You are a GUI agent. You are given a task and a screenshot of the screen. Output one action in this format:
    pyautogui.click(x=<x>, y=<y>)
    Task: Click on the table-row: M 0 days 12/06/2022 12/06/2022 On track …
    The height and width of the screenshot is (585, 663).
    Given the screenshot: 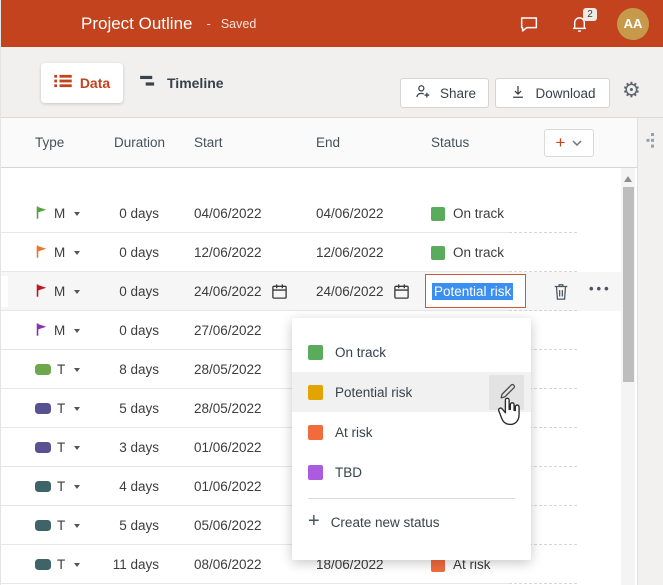 What is the action you would take?
    pyautogui.click(x=311, y=252)
    